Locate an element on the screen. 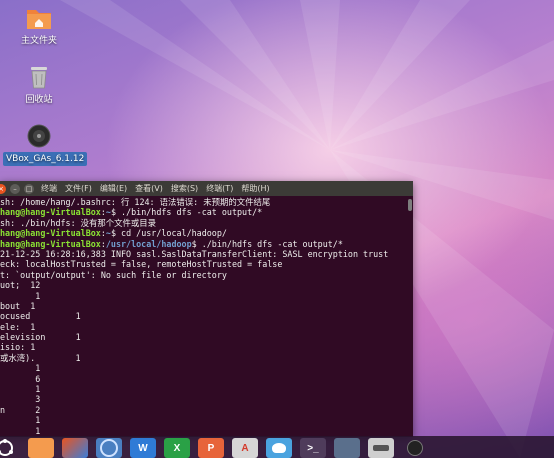  dock: W X P A >_ is located at coordinates (277, 447).